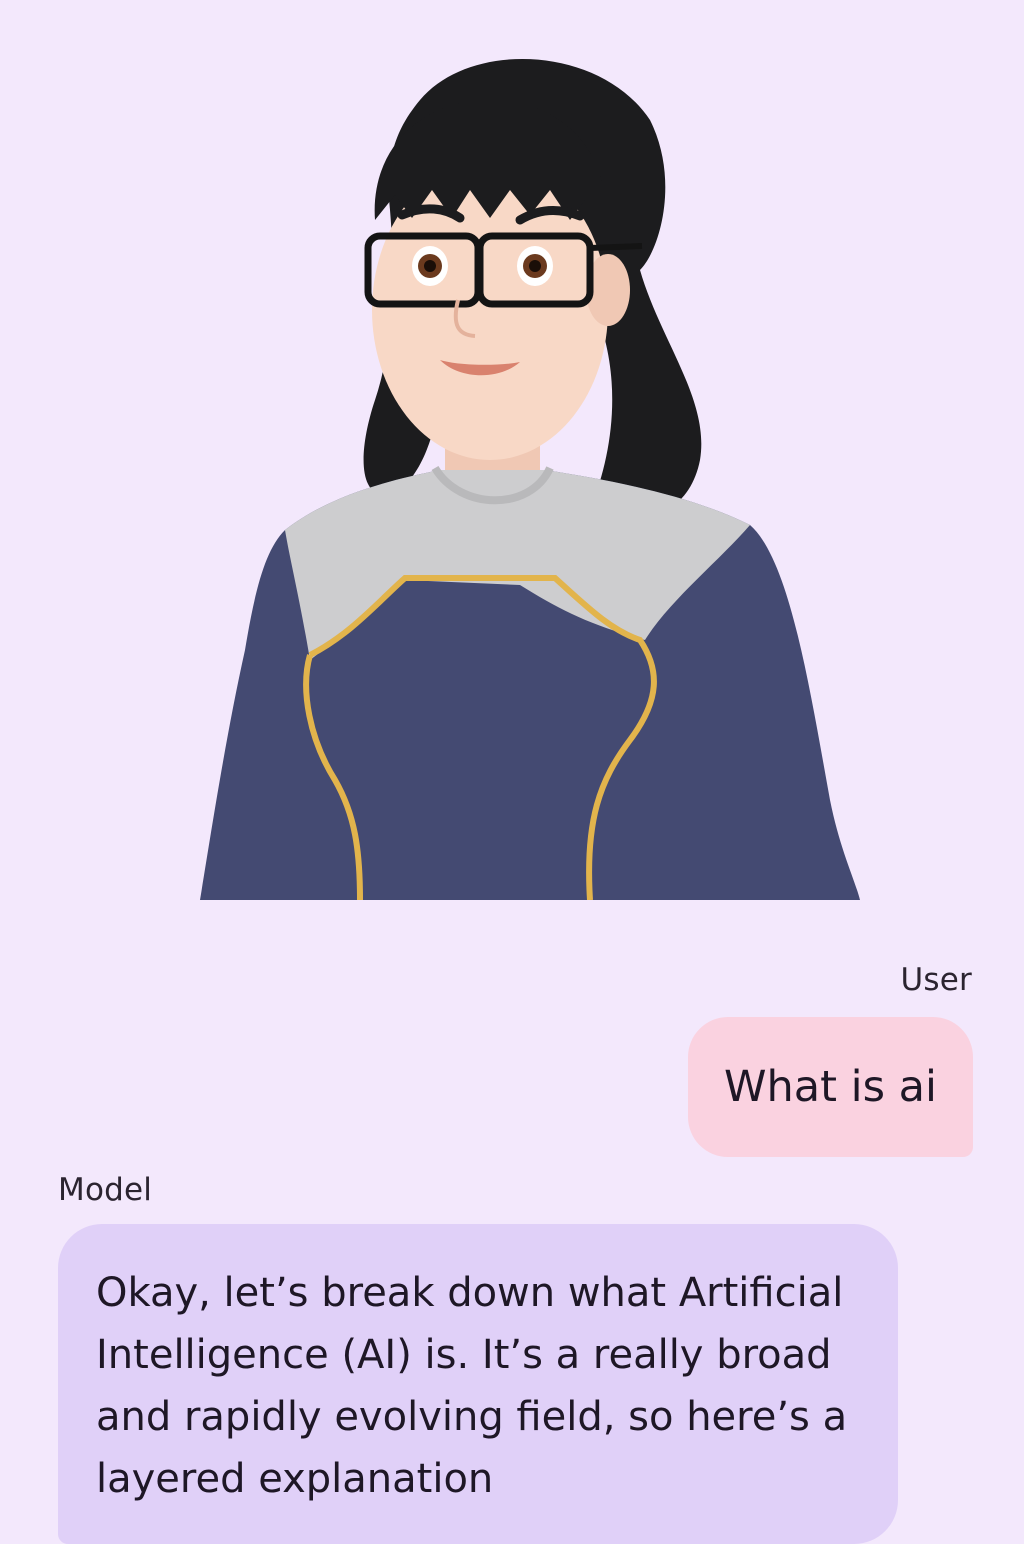 The image size is (1024, 1544). I want to click on glasses-arm, so click(616, 247).